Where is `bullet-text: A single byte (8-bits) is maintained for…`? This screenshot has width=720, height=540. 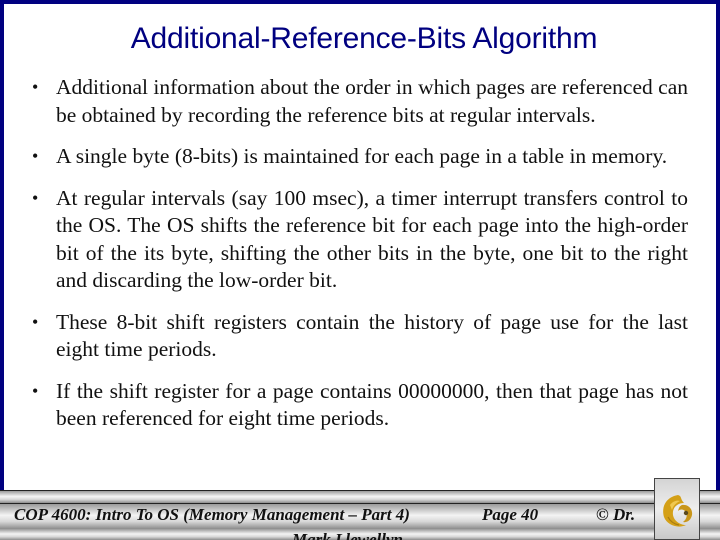 bullet-text: A single byte (8-bits) is maintained for… is located at coordinates (362, 156).